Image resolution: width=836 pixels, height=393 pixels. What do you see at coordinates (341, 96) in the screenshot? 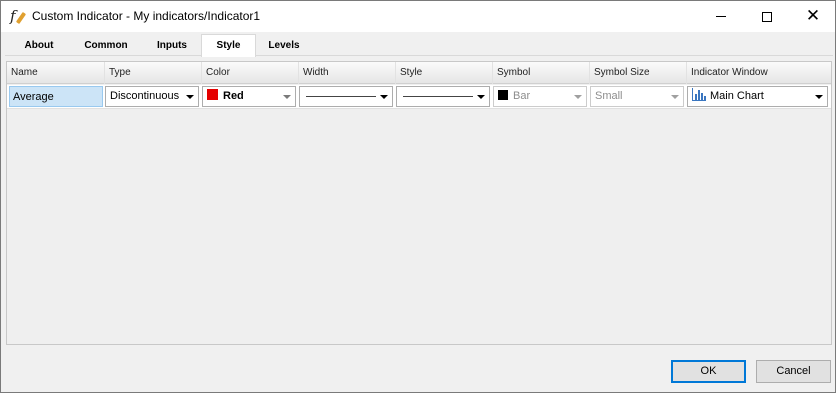
I see `line-width-preview` at bounding box center [341, 96].